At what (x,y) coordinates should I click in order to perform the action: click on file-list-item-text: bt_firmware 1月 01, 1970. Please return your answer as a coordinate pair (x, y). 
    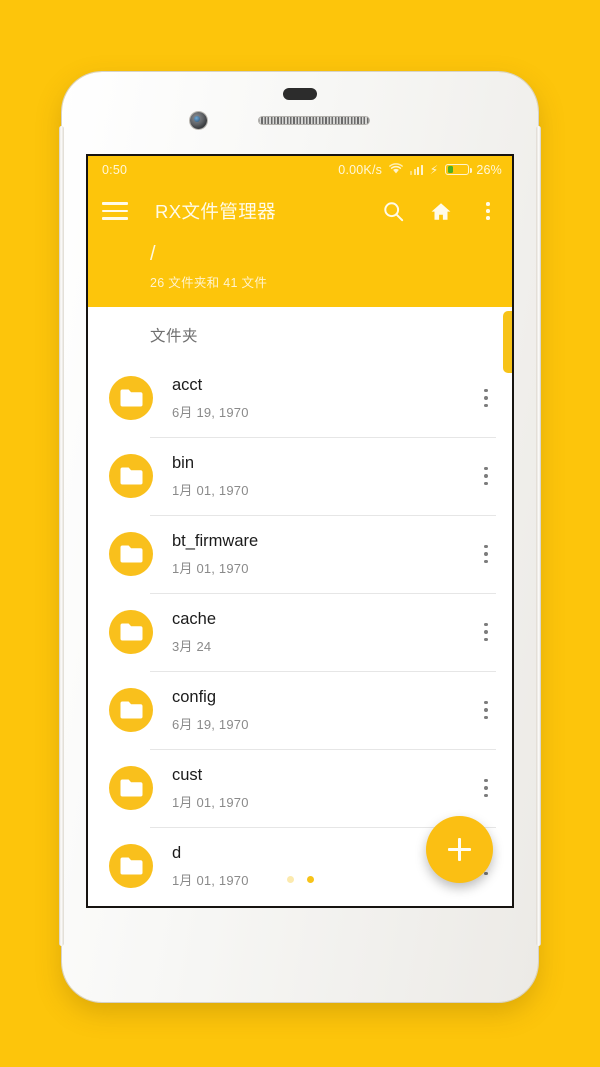
    Looking at the image, I should click on (325, 554).